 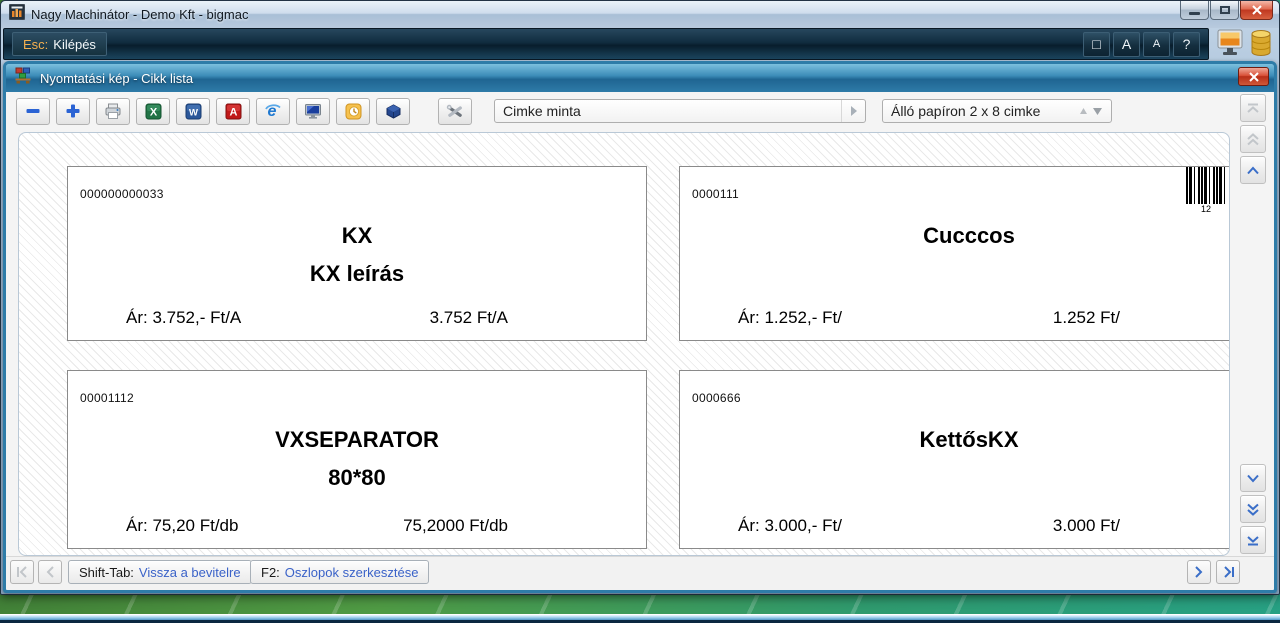 I want to click on export-pdf-button: A, so click(x=233, y=111).